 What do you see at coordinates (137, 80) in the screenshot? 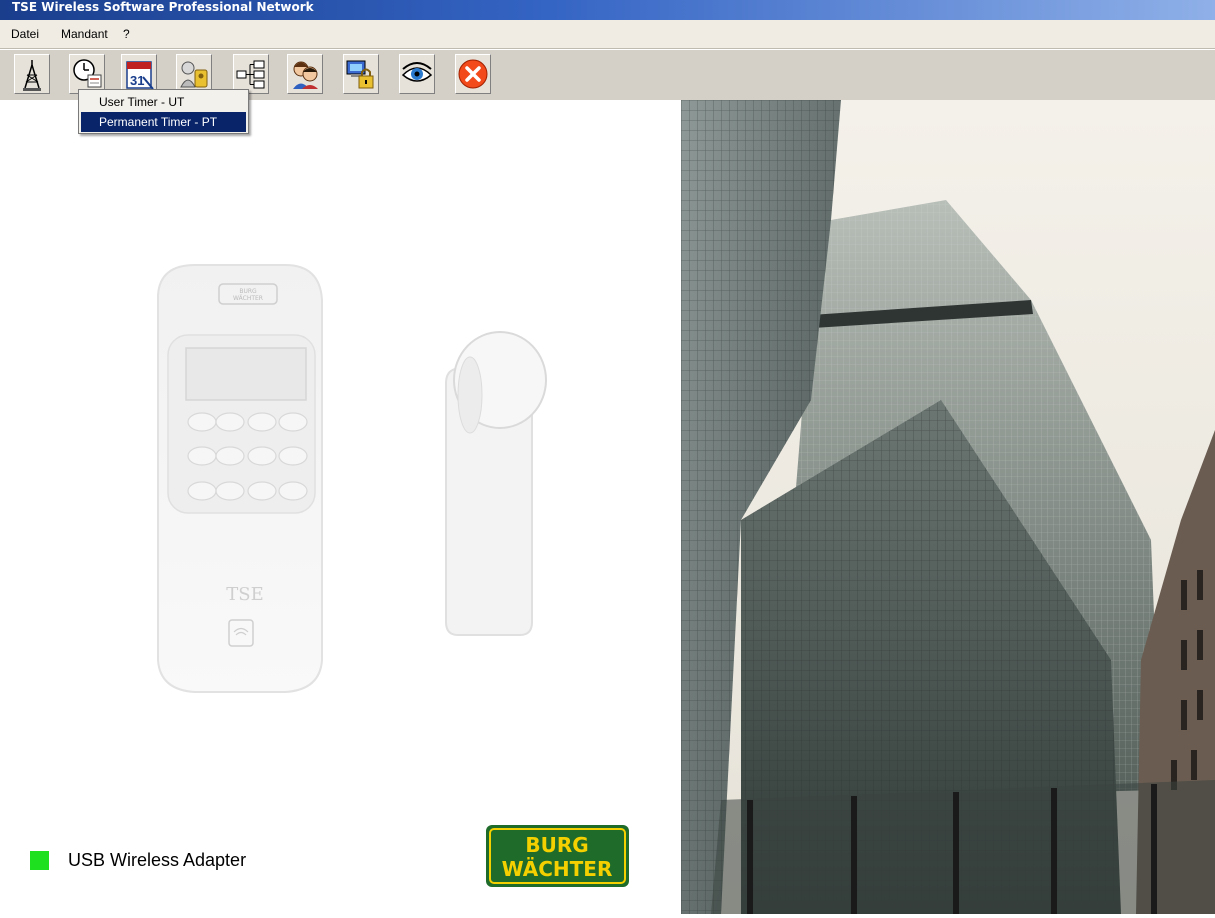
I see `svg-text: 31` at bounding box center [137, 80].